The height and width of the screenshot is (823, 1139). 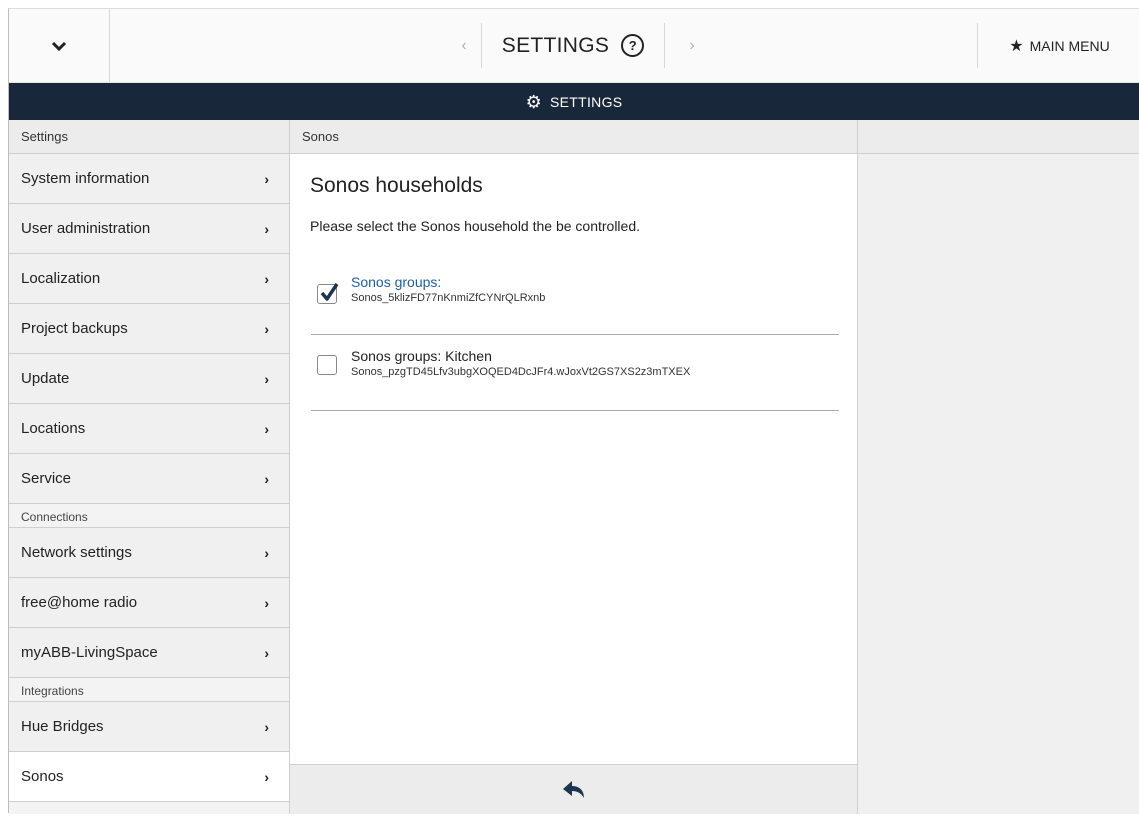 I want to click on dropdown-toggle-button, so click(x=59, y=45).